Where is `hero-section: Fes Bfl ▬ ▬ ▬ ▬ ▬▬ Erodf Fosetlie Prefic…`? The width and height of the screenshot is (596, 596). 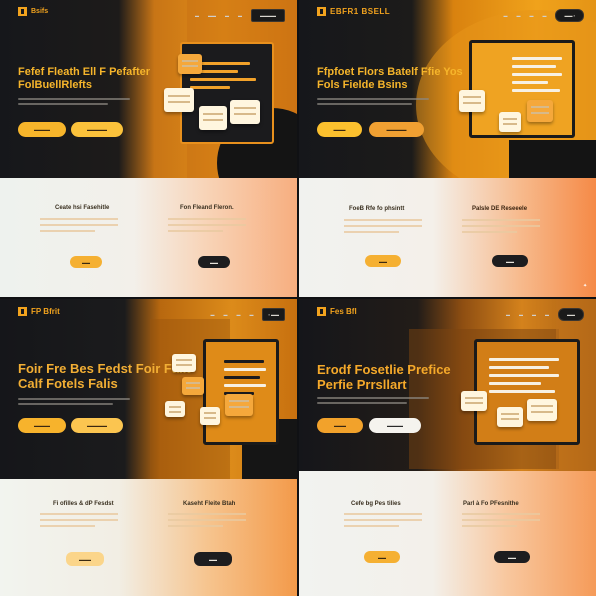
hero-section: Fes Bfl ▬ ▬ ▬ ▬ ▬▬ Erodf Fosetlie Prefic… is located at coordinates (447, 385).